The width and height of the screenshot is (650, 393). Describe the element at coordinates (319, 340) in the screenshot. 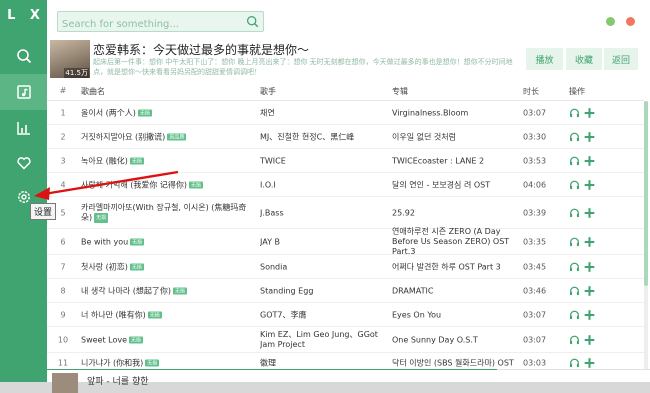

I see `singer-name: Kim EZ、Lim Geo Jung、GGot Jam Project` at that location.